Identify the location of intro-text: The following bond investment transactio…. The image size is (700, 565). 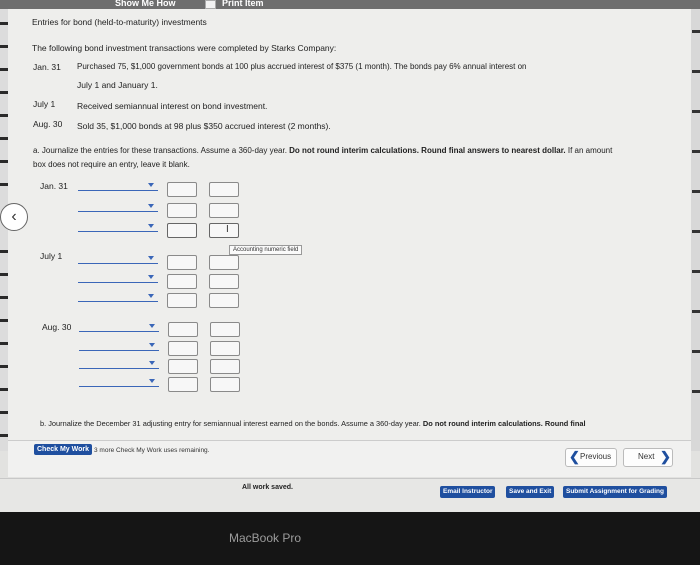
(184, 48).